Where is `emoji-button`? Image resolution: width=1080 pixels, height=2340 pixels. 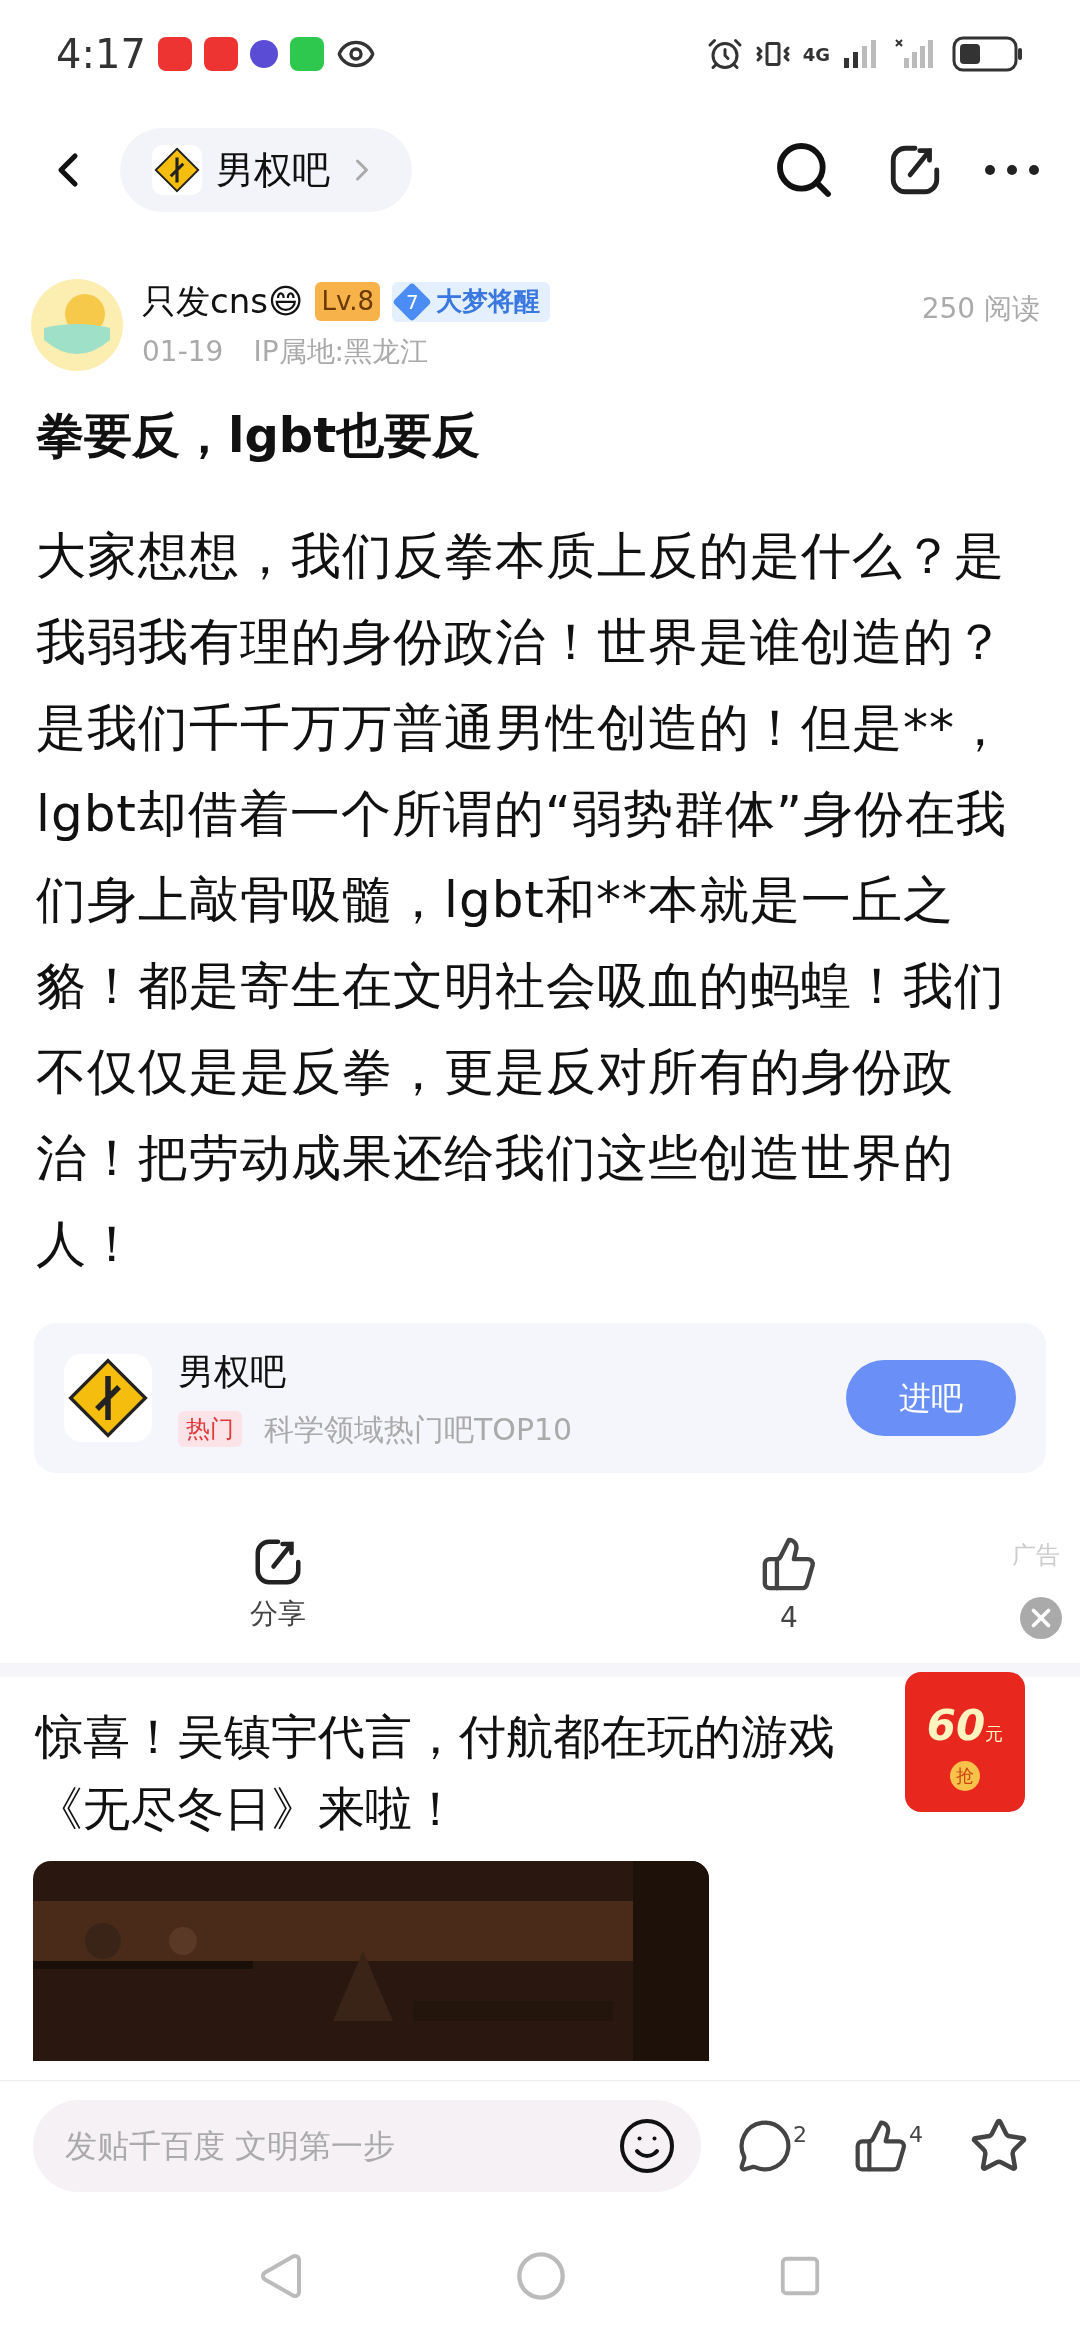
emoji-button is located at coordinates (647, 2146).